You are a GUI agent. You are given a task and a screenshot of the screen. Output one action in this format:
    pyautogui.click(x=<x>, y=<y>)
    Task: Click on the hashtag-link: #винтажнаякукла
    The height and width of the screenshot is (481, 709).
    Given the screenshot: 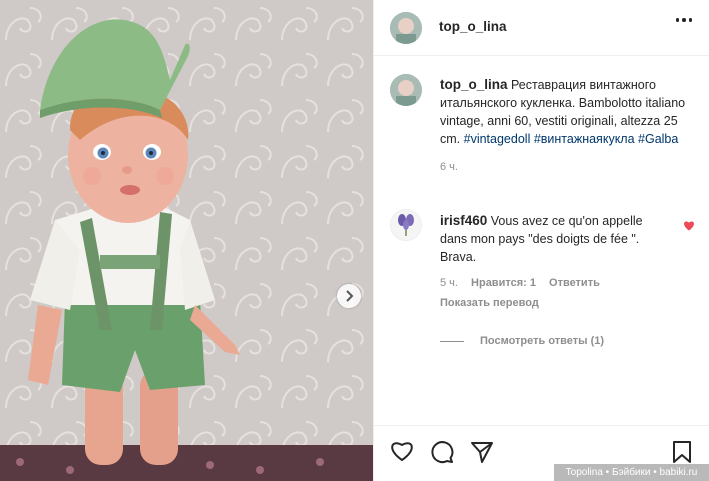 What is the action you would take?
    pyautogui.click(x=584, y=139)
    